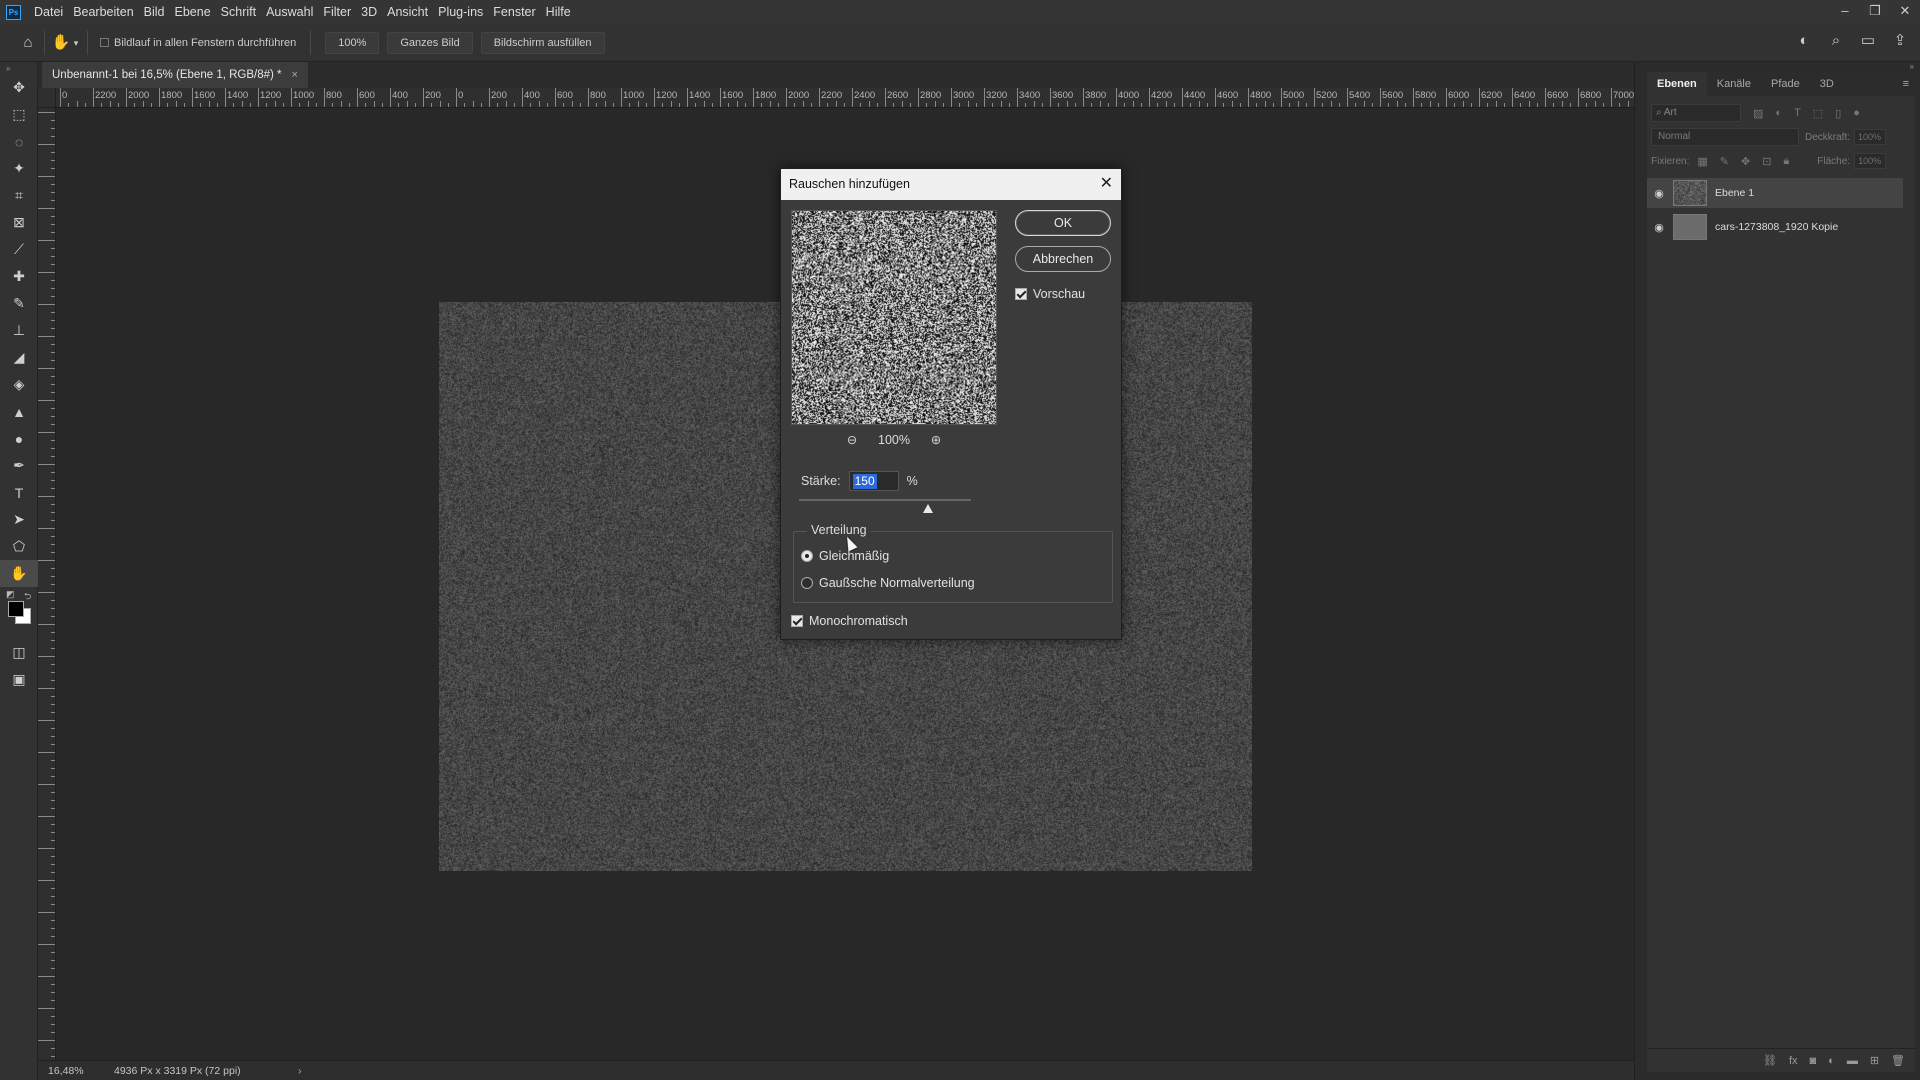 This screenshot has width=1920, height=1080. Describe the element at coordinates (19, 465) in the screenshot. I see `pen-tool-icon: ✒` at that location.